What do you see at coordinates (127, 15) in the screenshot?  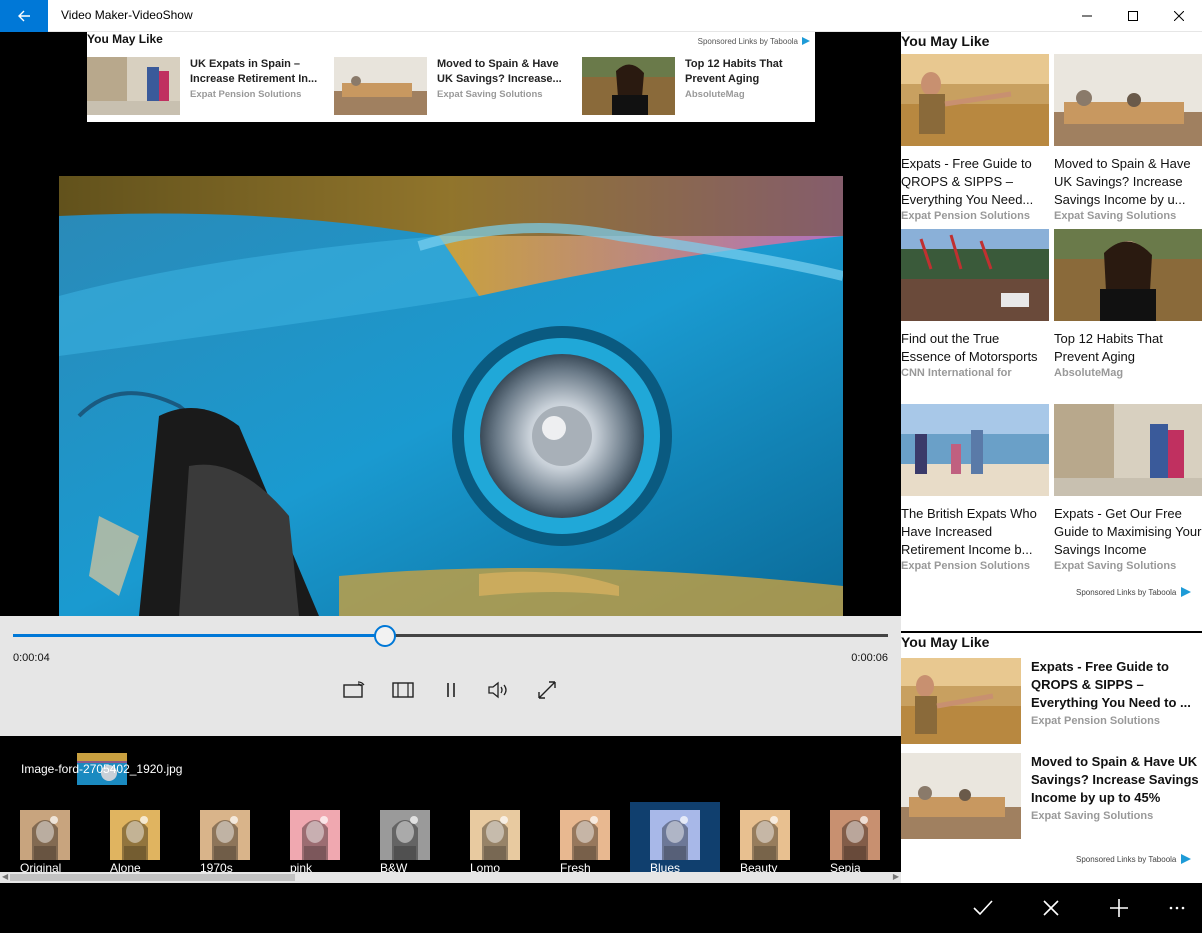 I see `app-title: Video Maker-VideoShow` at bounding box center [127, 15].